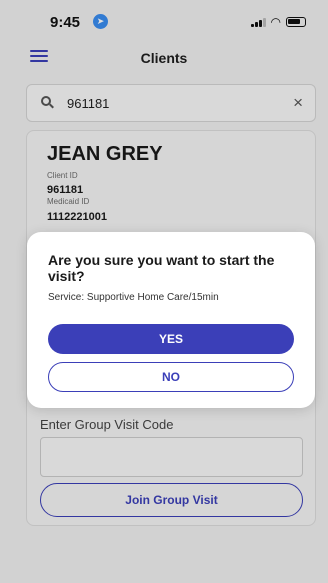  What do you see at coordinates (133, 297) in the screenshot?
I see `dialog-service-text: Service: Supportive Home Care/15min` at bounding box center [133, 297].